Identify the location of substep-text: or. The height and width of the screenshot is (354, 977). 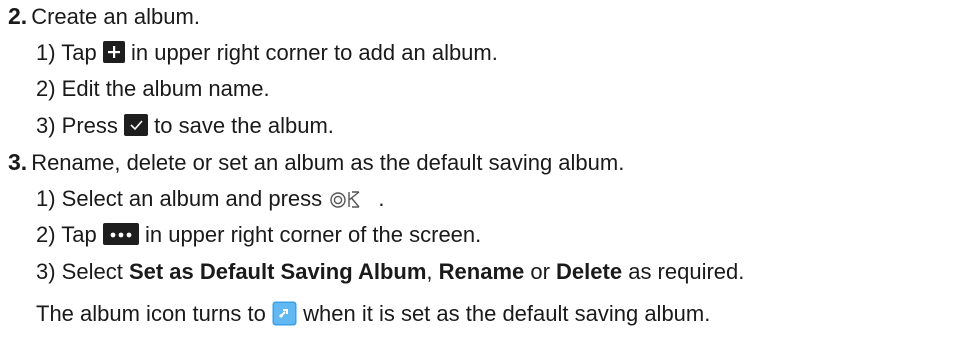
(540, 271).